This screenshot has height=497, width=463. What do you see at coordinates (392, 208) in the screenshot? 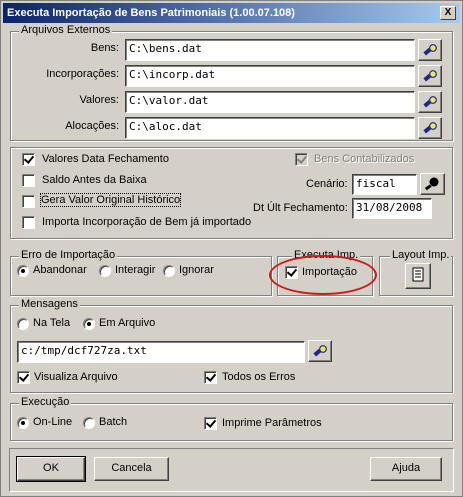
I see `dt-fechamento-input: 31/08/2008` at bounding box center [392, 208].